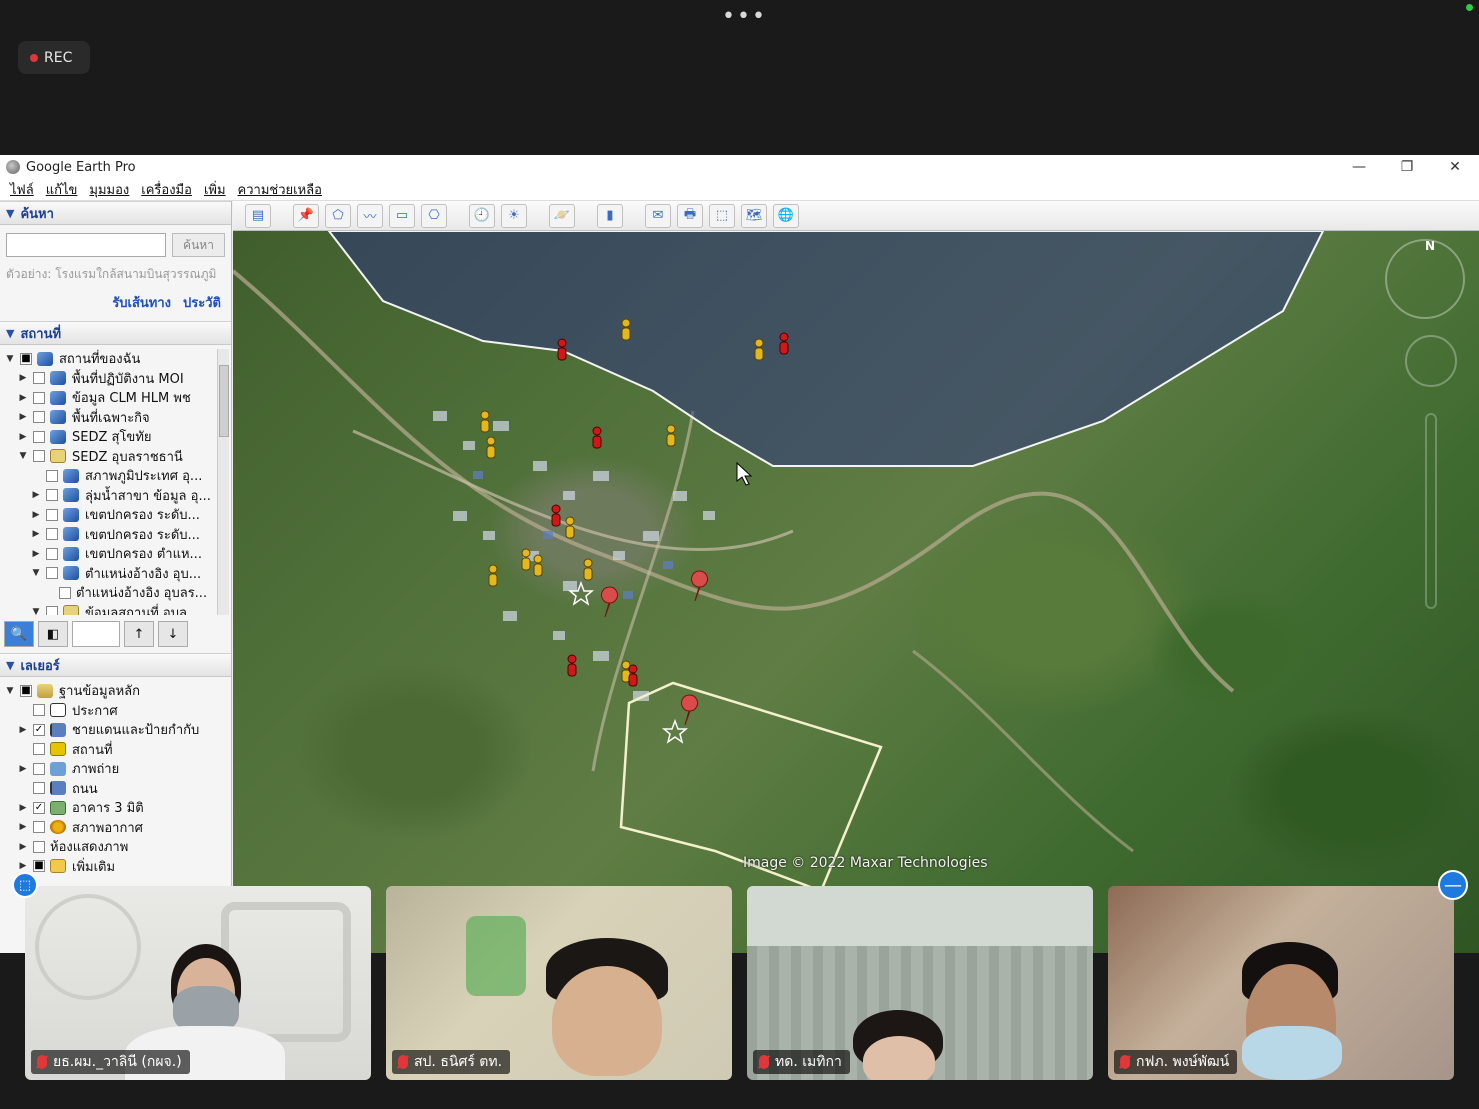 Image resolution: width=1479 pixels, height=1109 pixels. What do you see at coordinates (690, 215) in the screenshot?
I see `print-button: 🖶` at bounding box center [690, 215].